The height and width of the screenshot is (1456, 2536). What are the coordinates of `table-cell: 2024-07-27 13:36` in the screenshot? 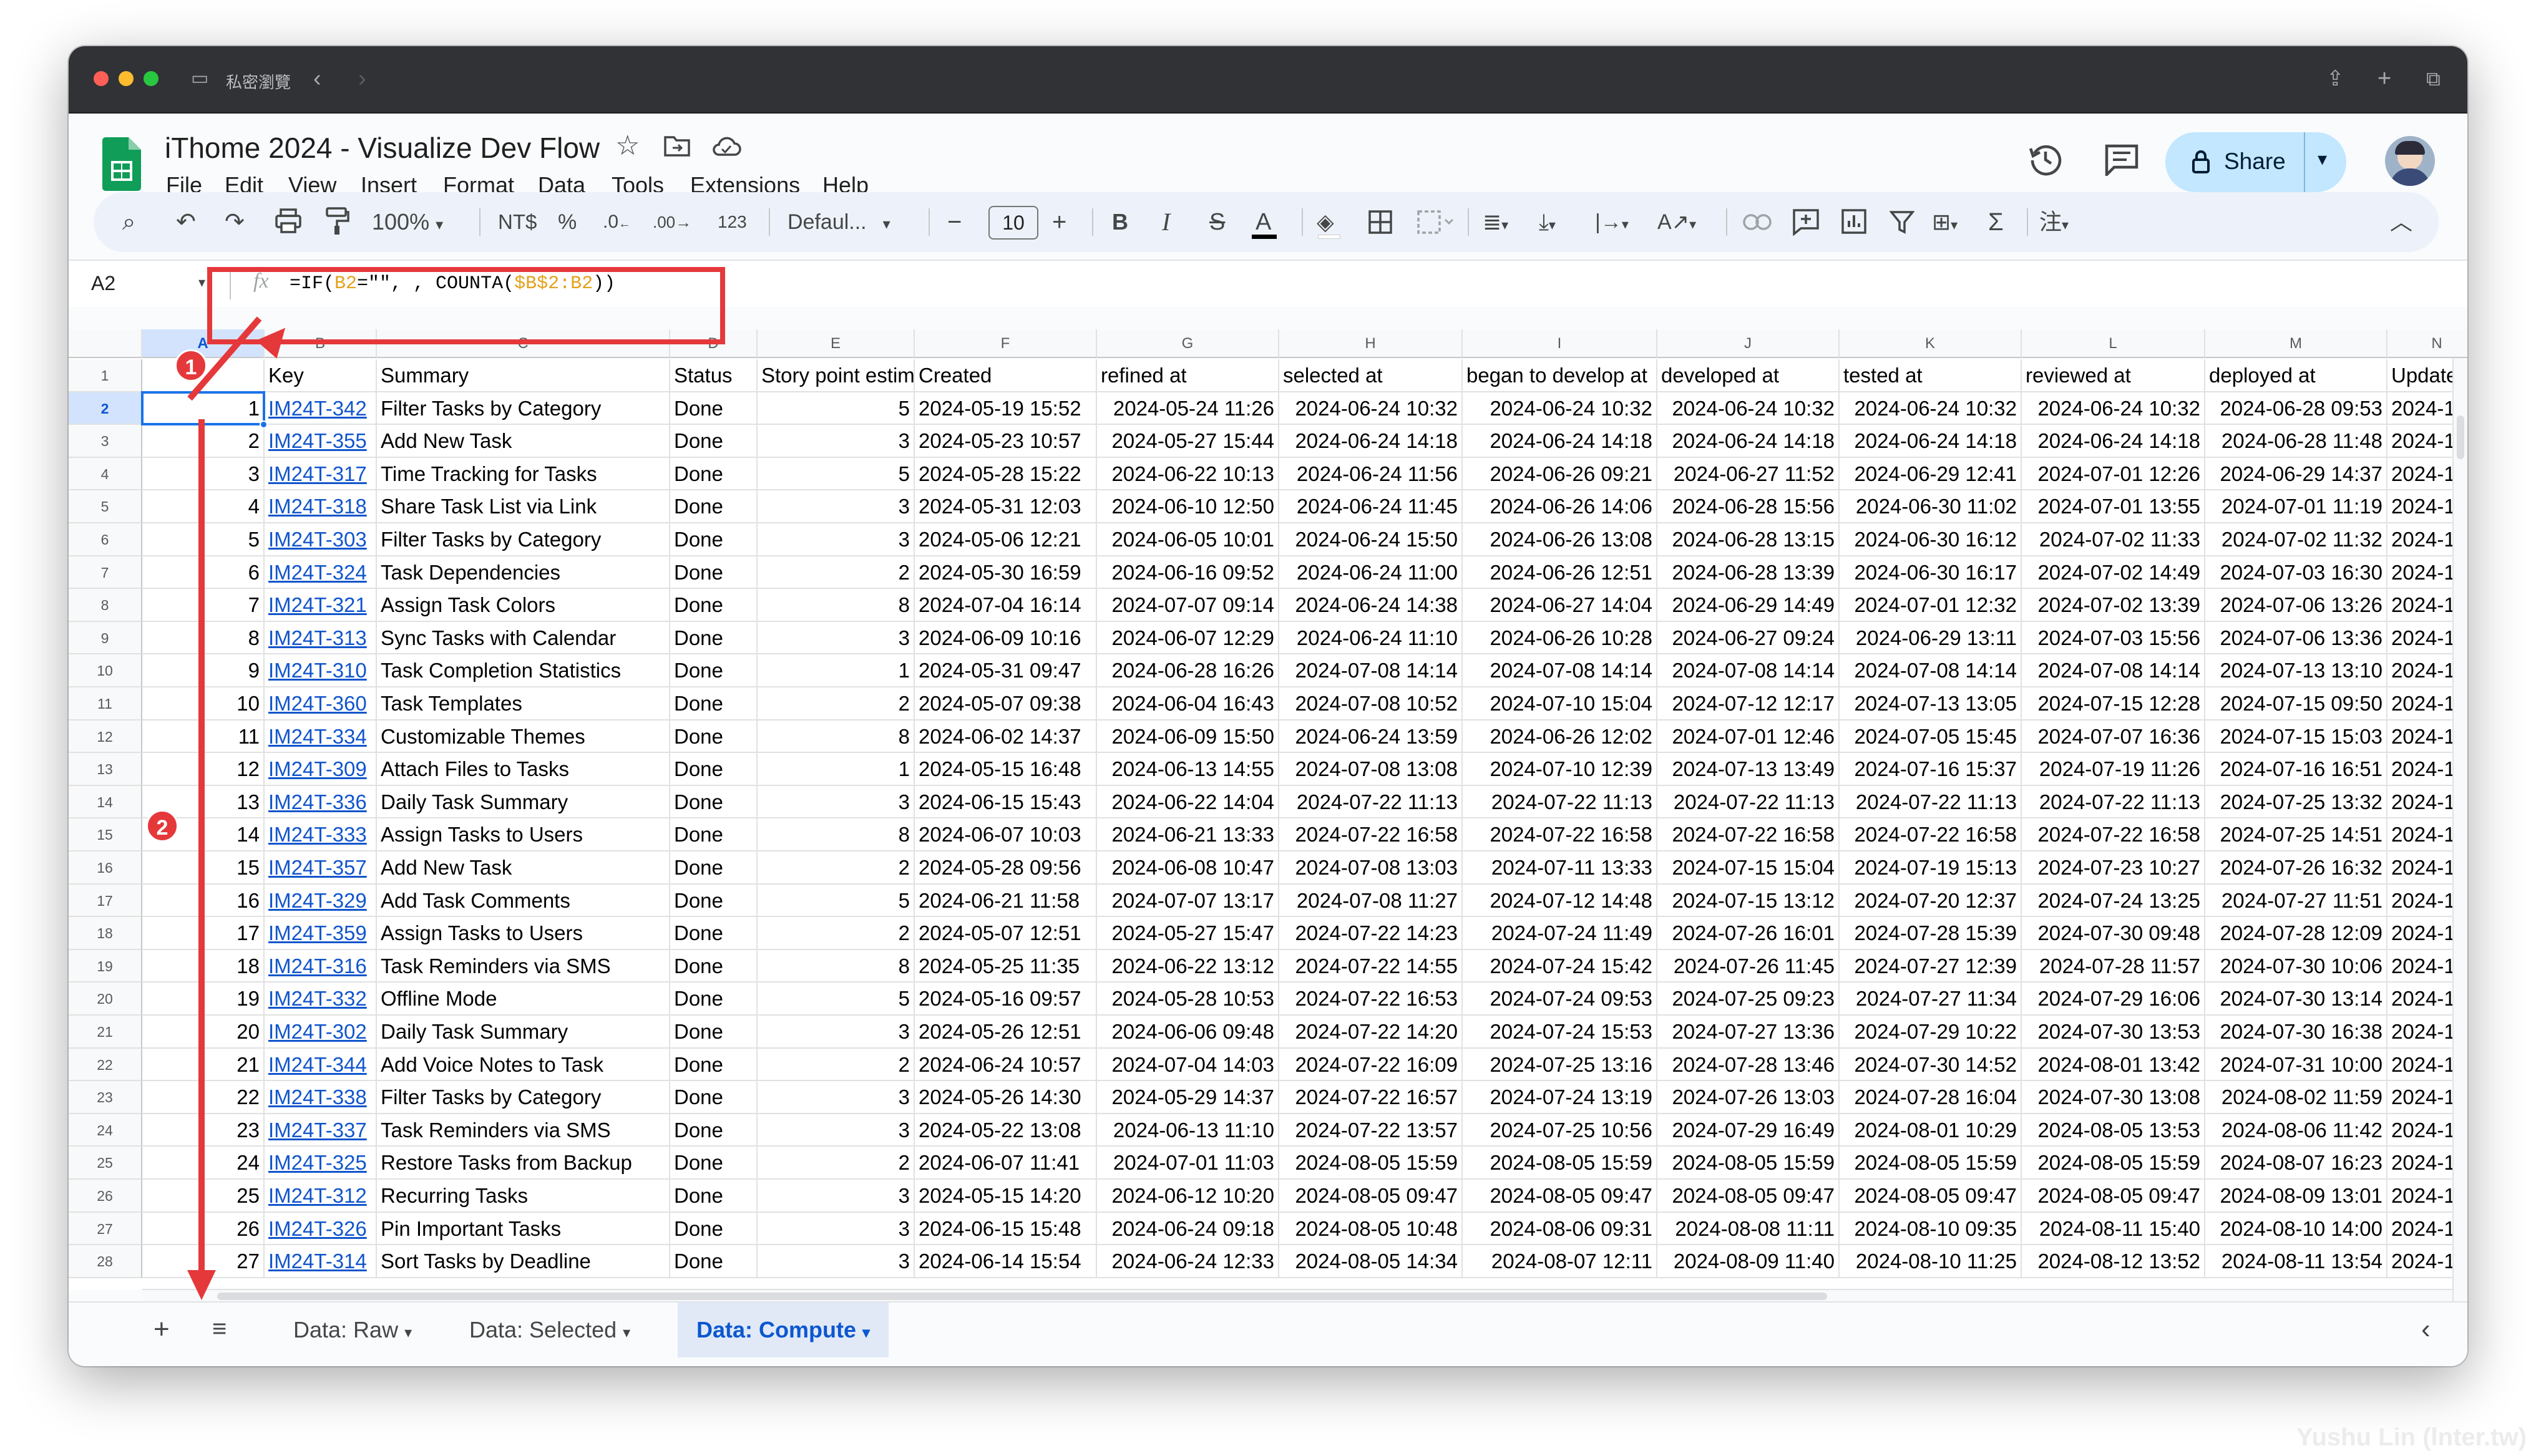 It's located at (1748, 1032).